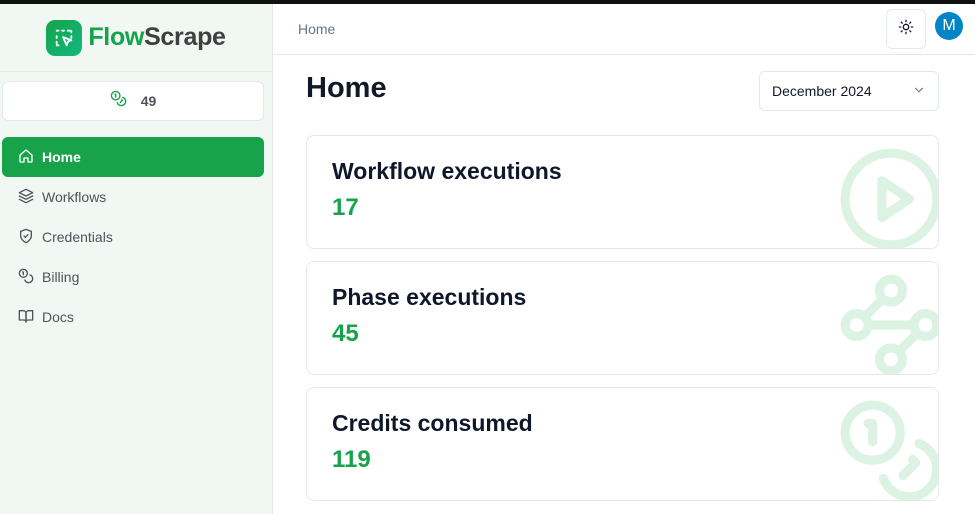  I want to click on stat-card-workflow-executions: Workflow executions 17, so click(622, 192).